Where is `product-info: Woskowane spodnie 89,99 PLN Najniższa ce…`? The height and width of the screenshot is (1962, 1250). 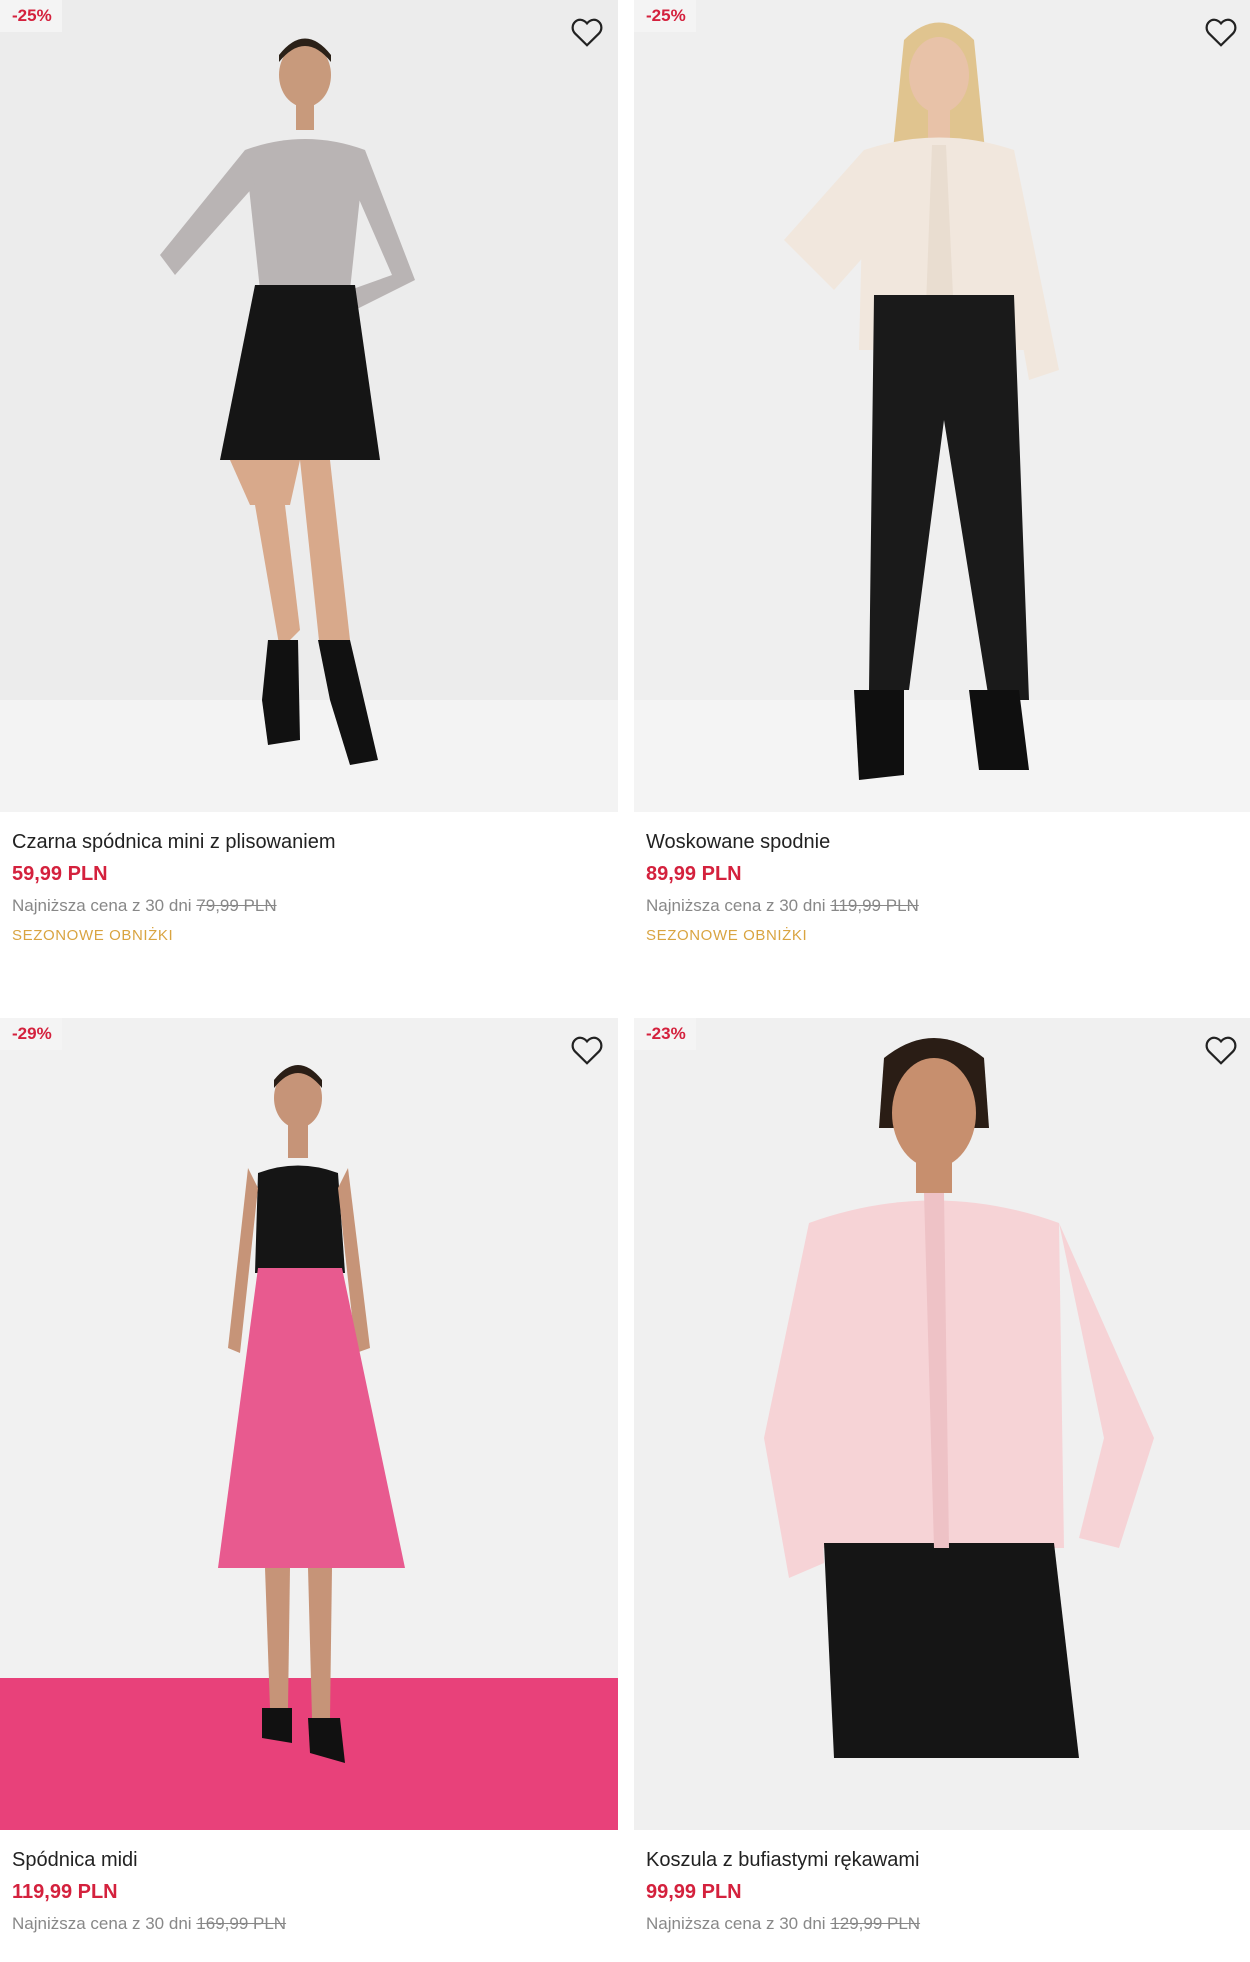
product-info: Woskowane spodnie 89,99 PLN Najniższa ce… is located at coordinates (942, 887).